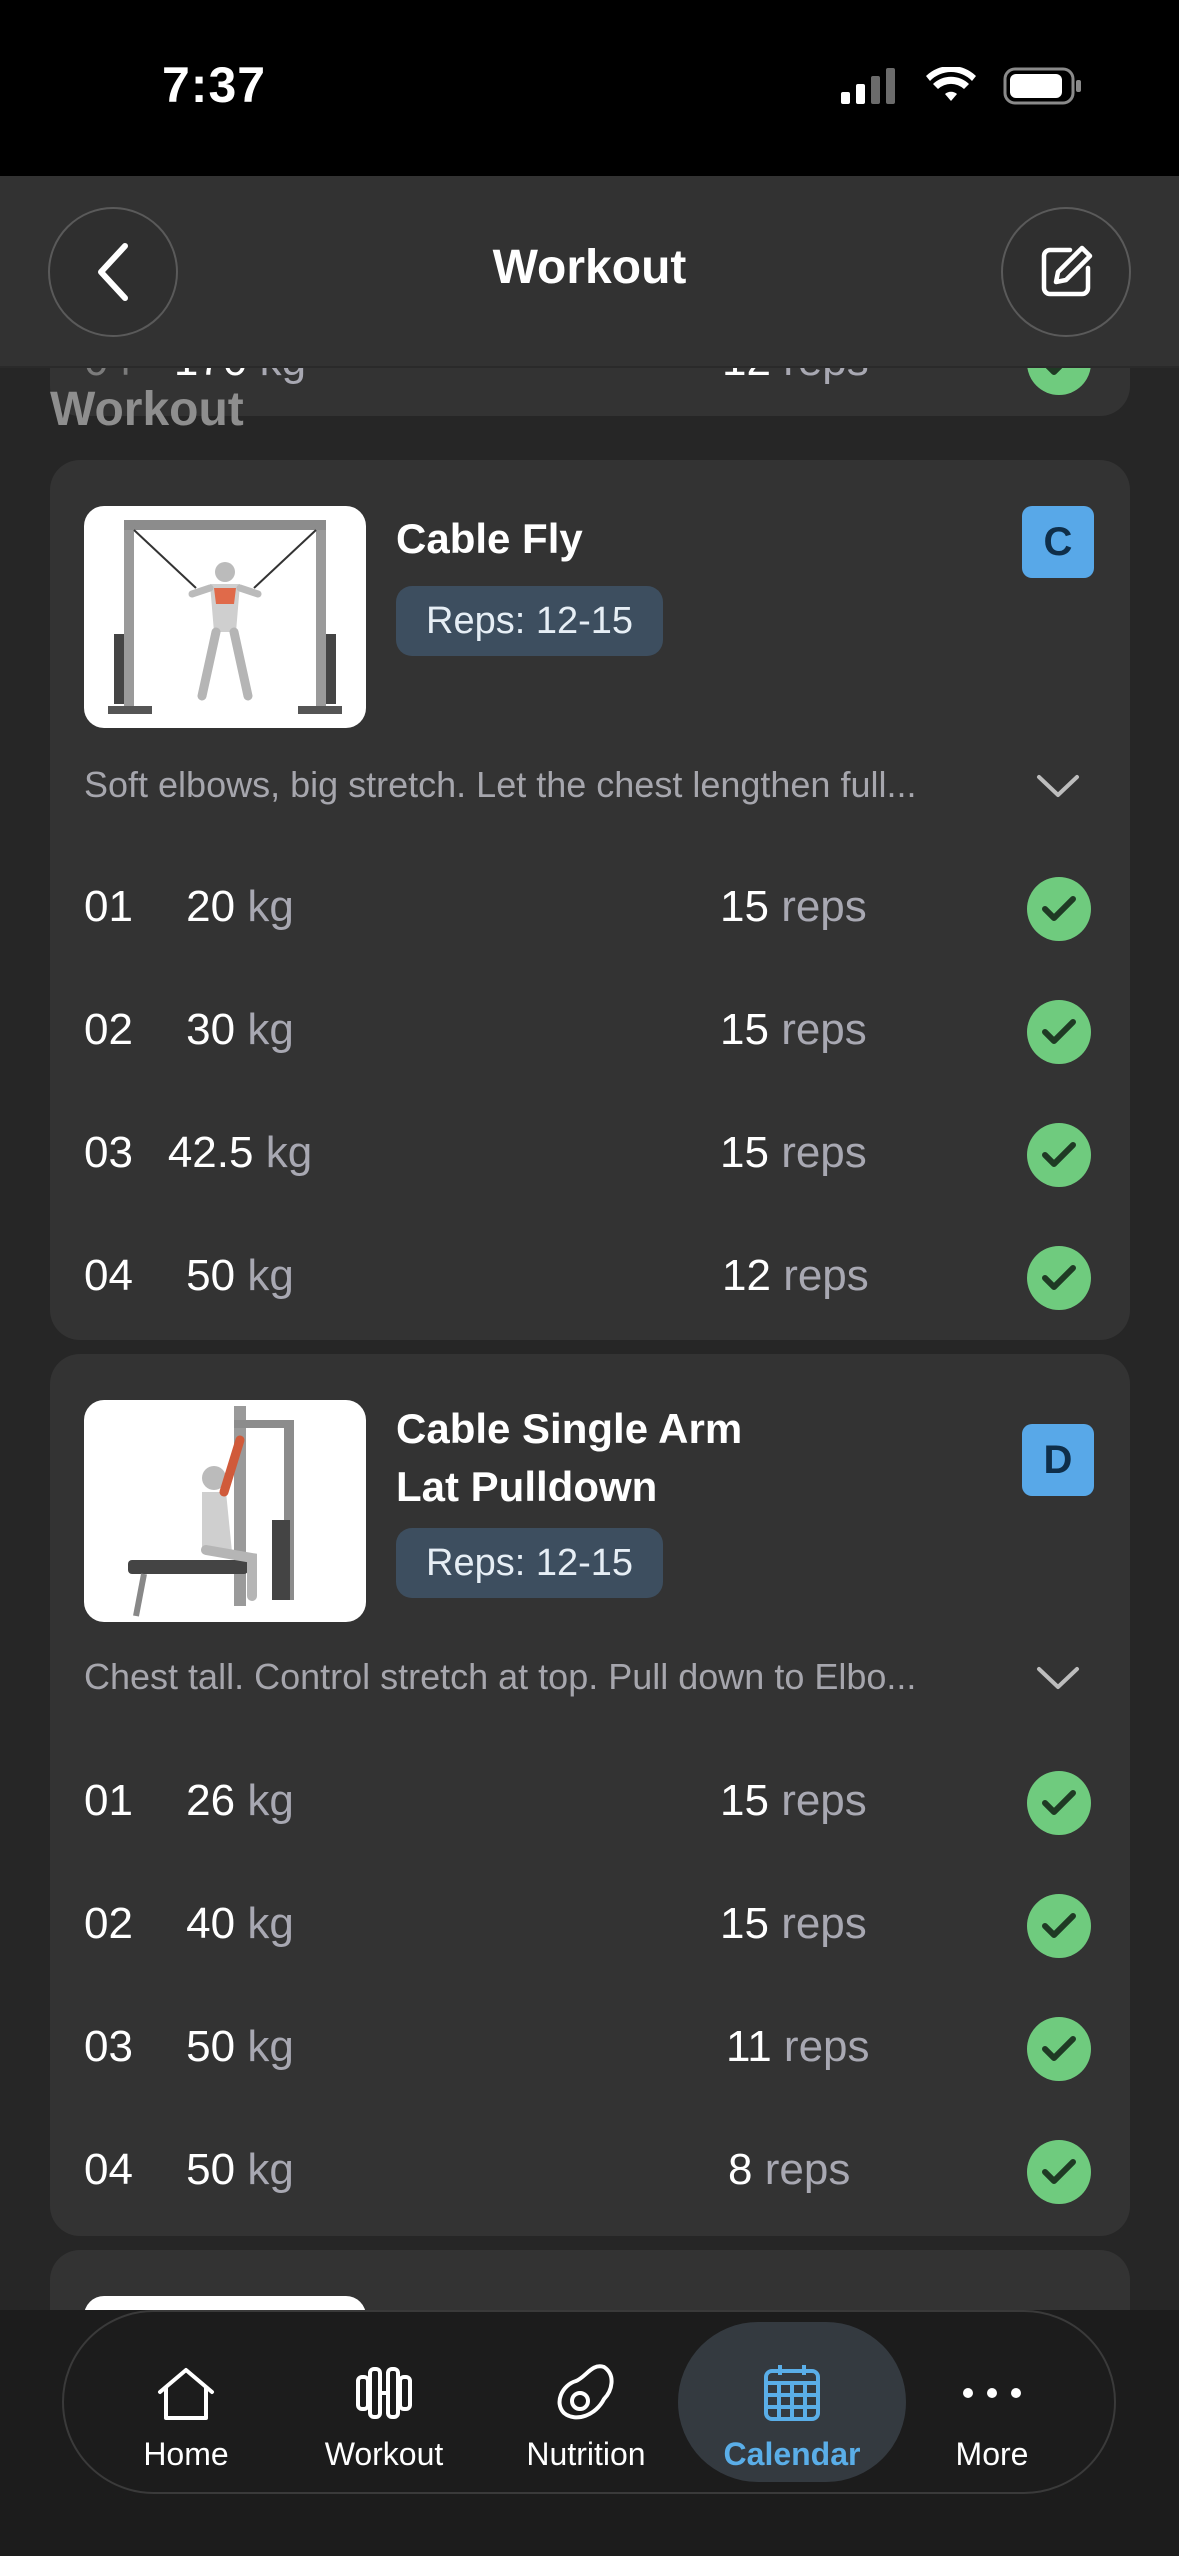 This screenshot has height=2556, width=1179. Describe the element at coordinates (590, 1278) in the screenshot. I see `set-row: 04 50 kg 12 reps` at that location.